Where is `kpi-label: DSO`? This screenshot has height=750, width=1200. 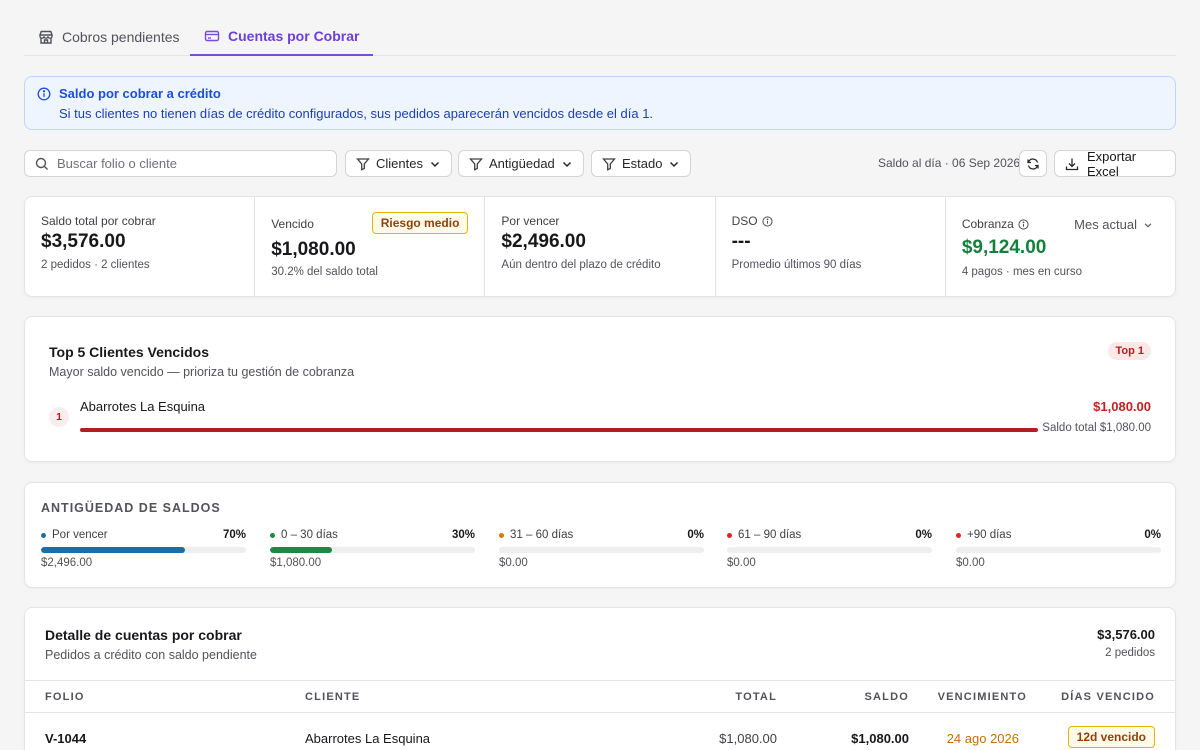
kpi-label: DSO is located at coordinates (752, 221).